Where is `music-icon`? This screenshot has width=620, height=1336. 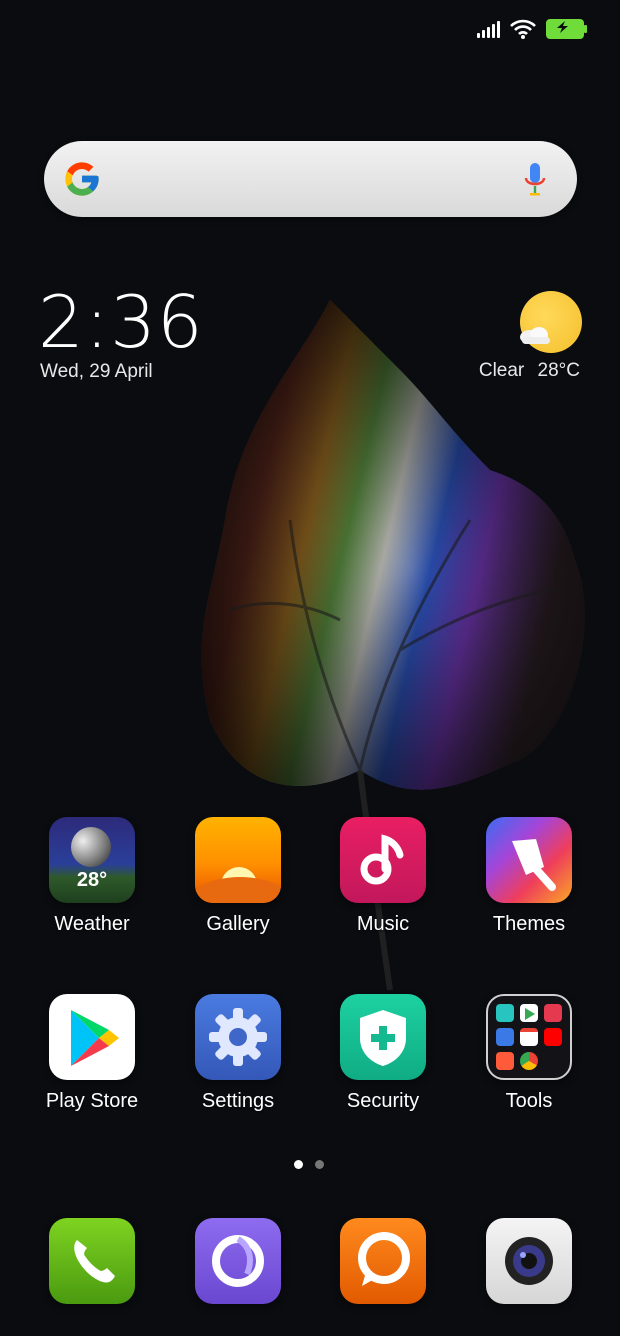
music-icon is located at coordinates (383, 860).